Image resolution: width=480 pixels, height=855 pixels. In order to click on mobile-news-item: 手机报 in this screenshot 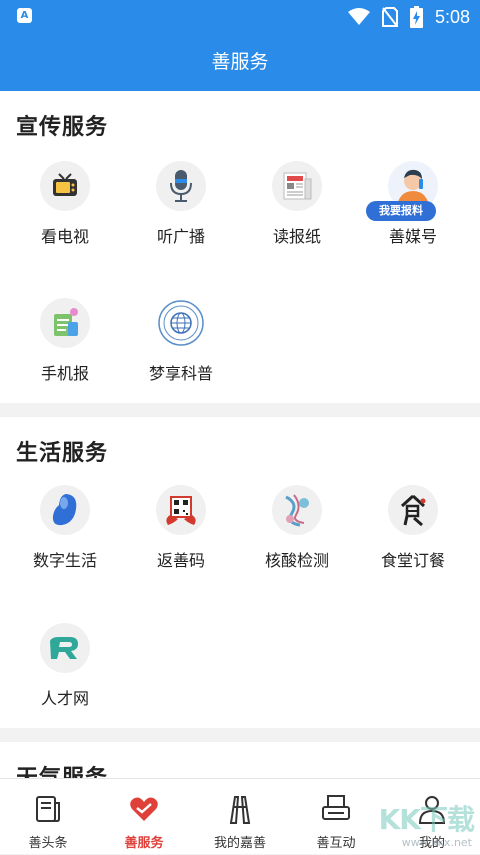, I will do `click(65, 341)`.